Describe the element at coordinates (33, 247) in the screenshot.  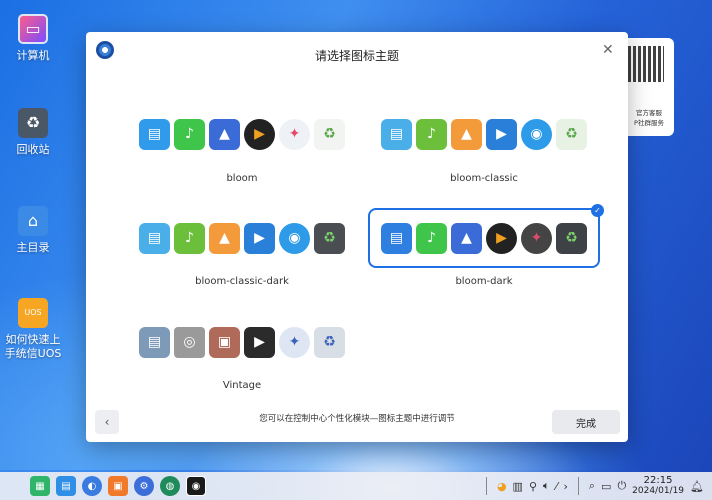
I see `desktop-icon-label: 主目录` at that location.